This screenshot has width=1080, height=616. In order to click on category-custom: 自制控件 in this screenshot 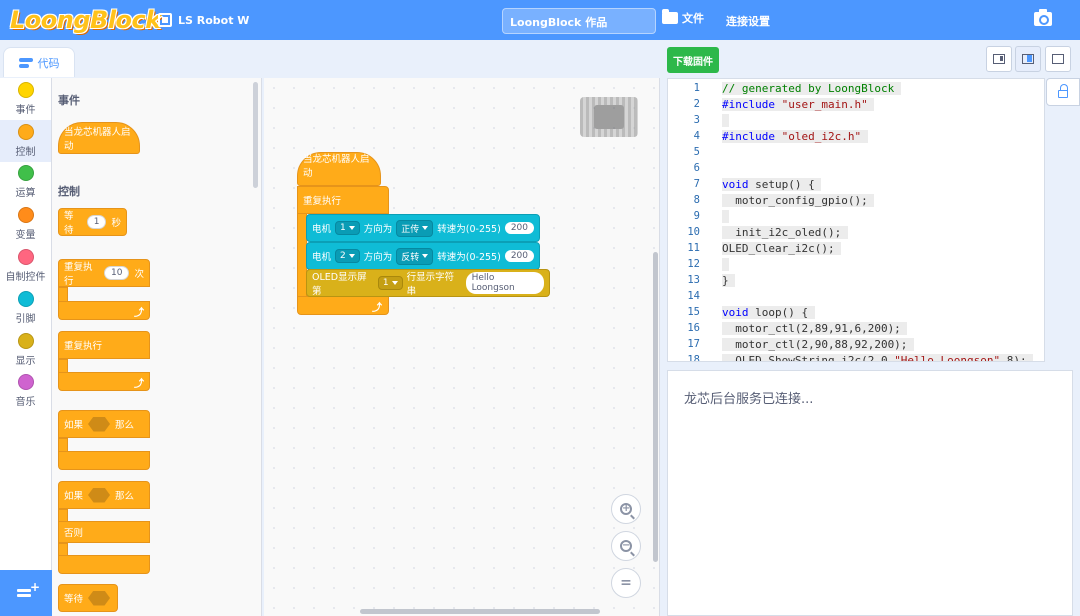, I will do `click(25, 266)`.